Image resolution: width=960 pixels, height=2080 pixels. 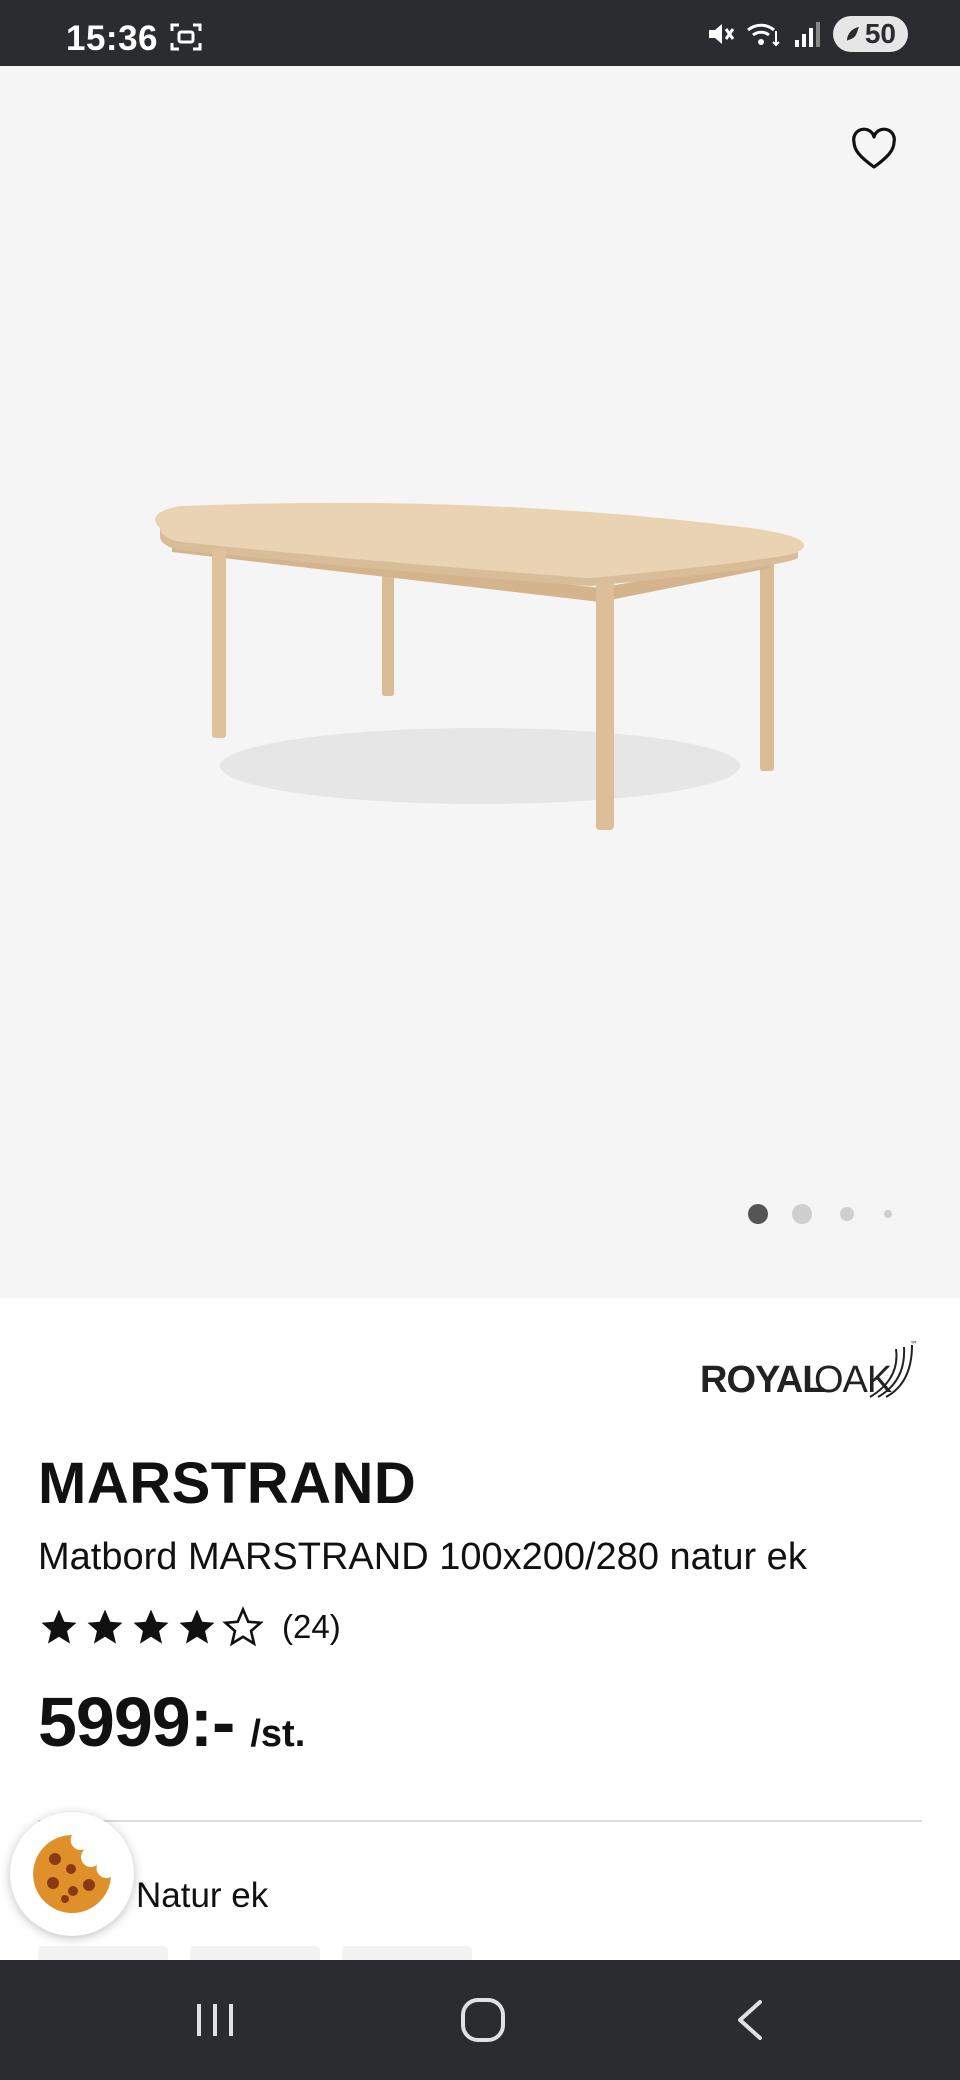 I want to click on variant-swatches, so click(x=255, y=1953).